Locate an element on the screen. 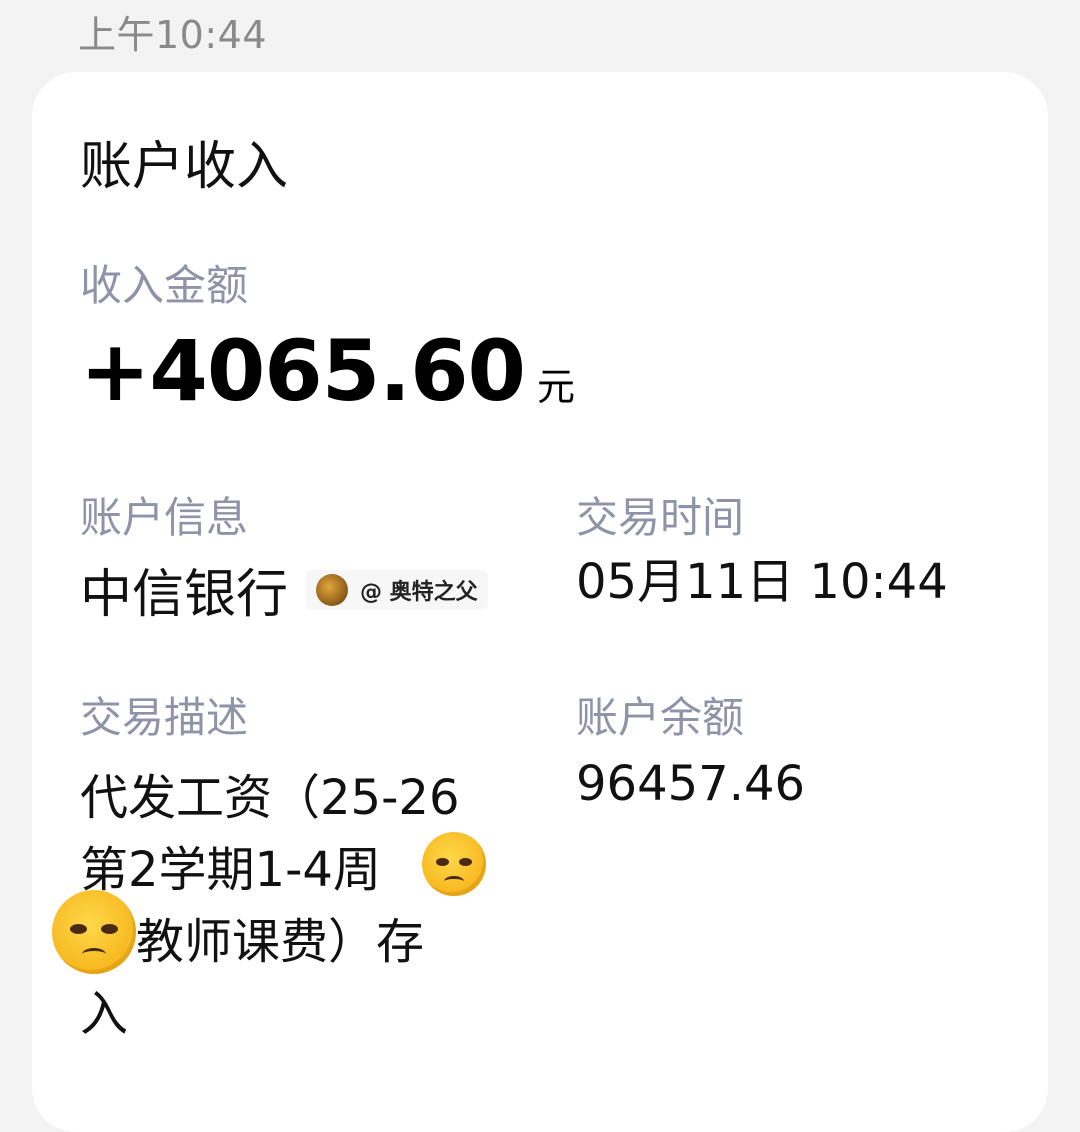  status-bar-time: 上午10:44 is located at coordinates (173, 35).